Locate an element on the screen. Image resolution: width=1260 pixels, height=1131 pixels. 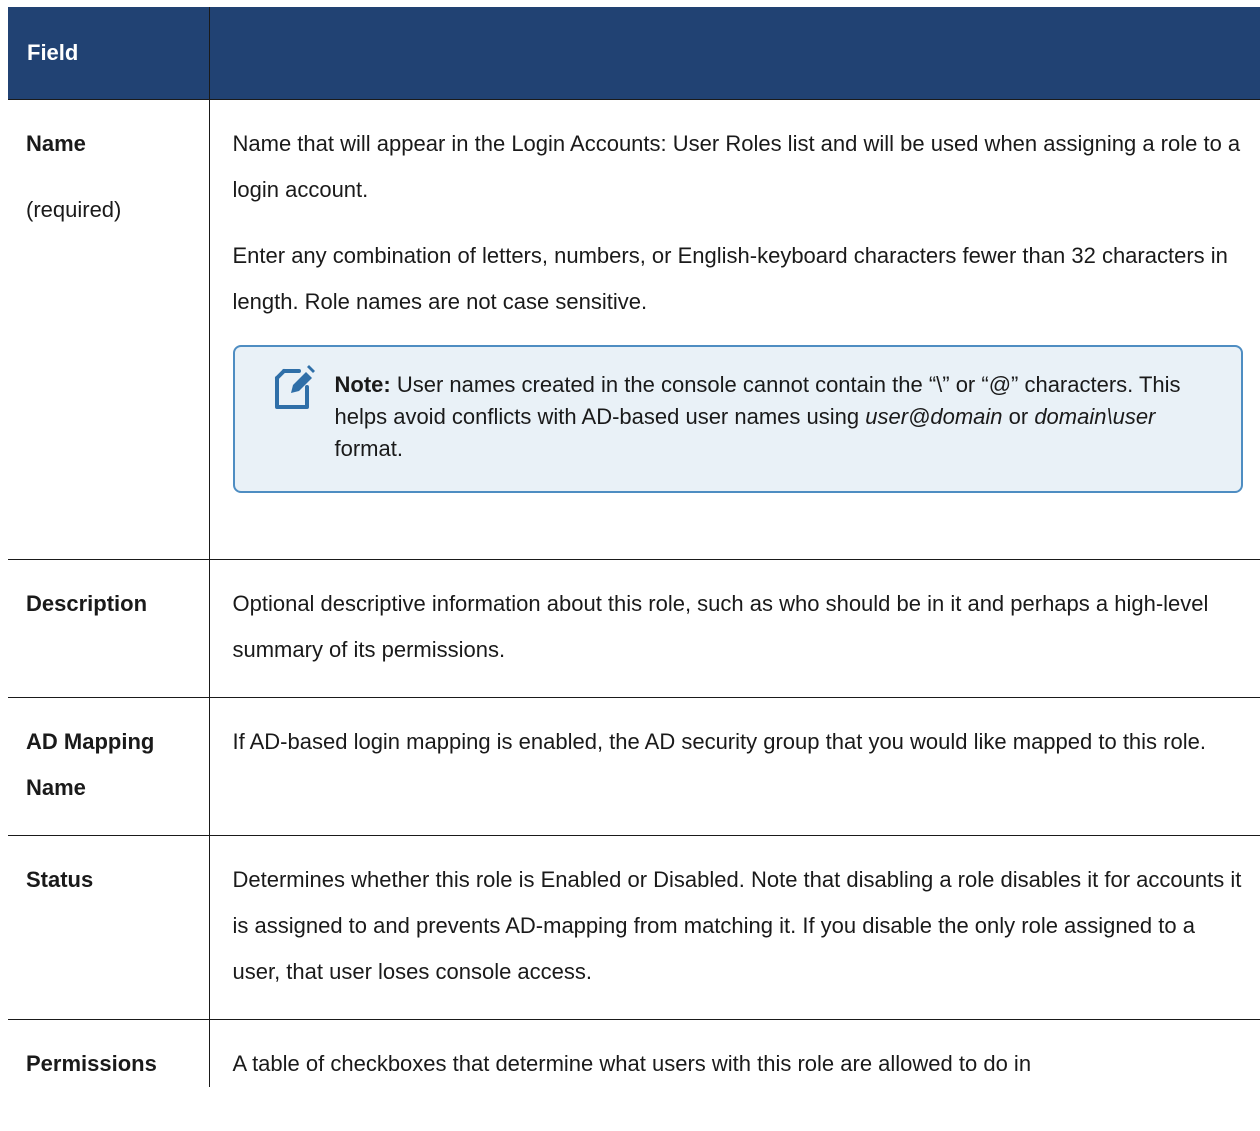
note-text: or is located at coordinates (1018, 416).